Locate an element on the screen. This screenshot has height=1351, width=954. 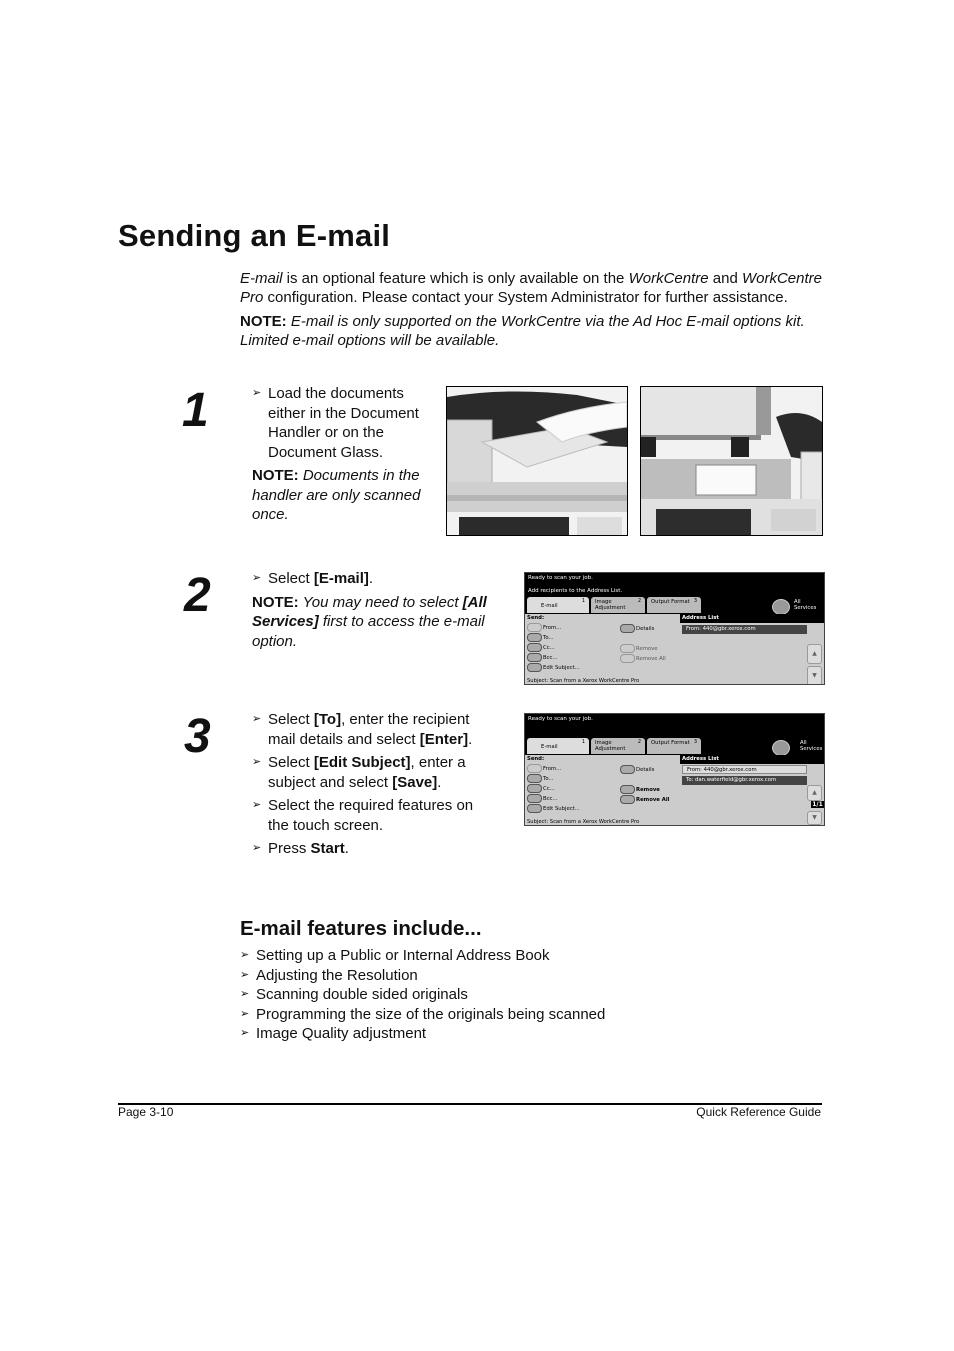
bullet-bold: [Save] is located at coordinates (415, 782).